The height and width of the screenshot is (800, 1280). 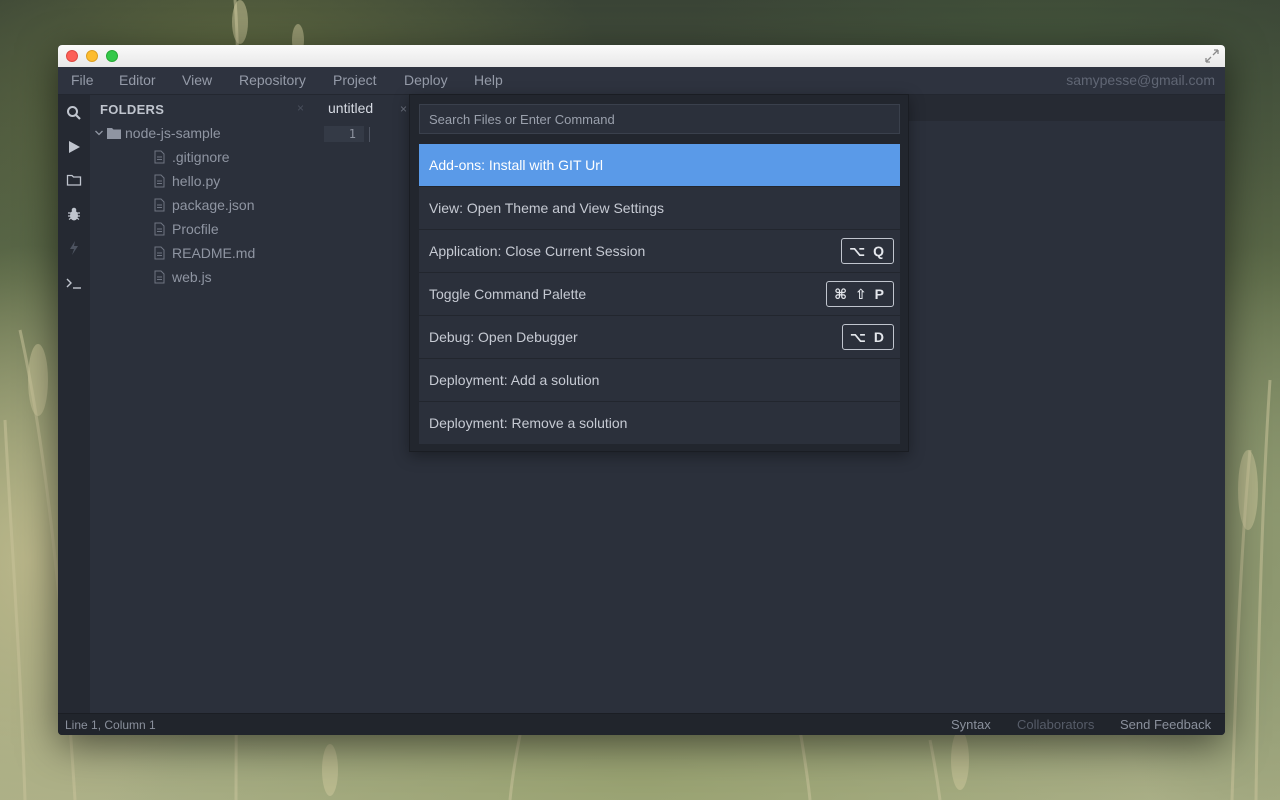 I want to click on menu-file: File, so click(x=82, y=80).